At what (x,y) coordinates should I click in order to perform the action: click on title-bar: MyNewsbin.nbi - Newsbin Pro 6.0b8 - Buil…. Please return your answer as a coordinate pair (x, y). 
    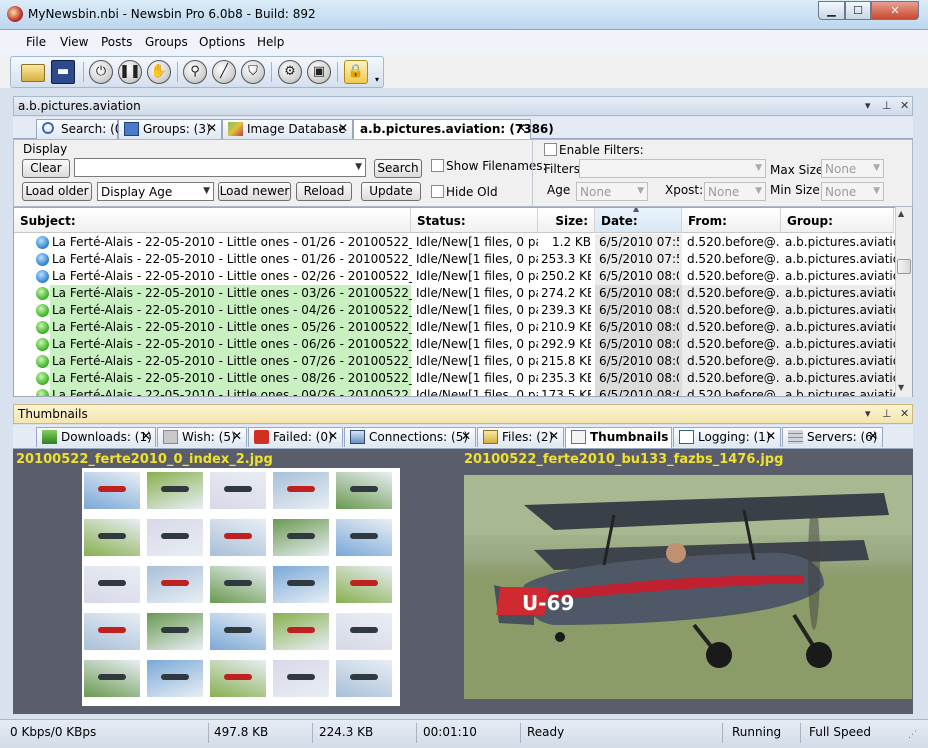
    Looking at the image, I should click on (464, 15).